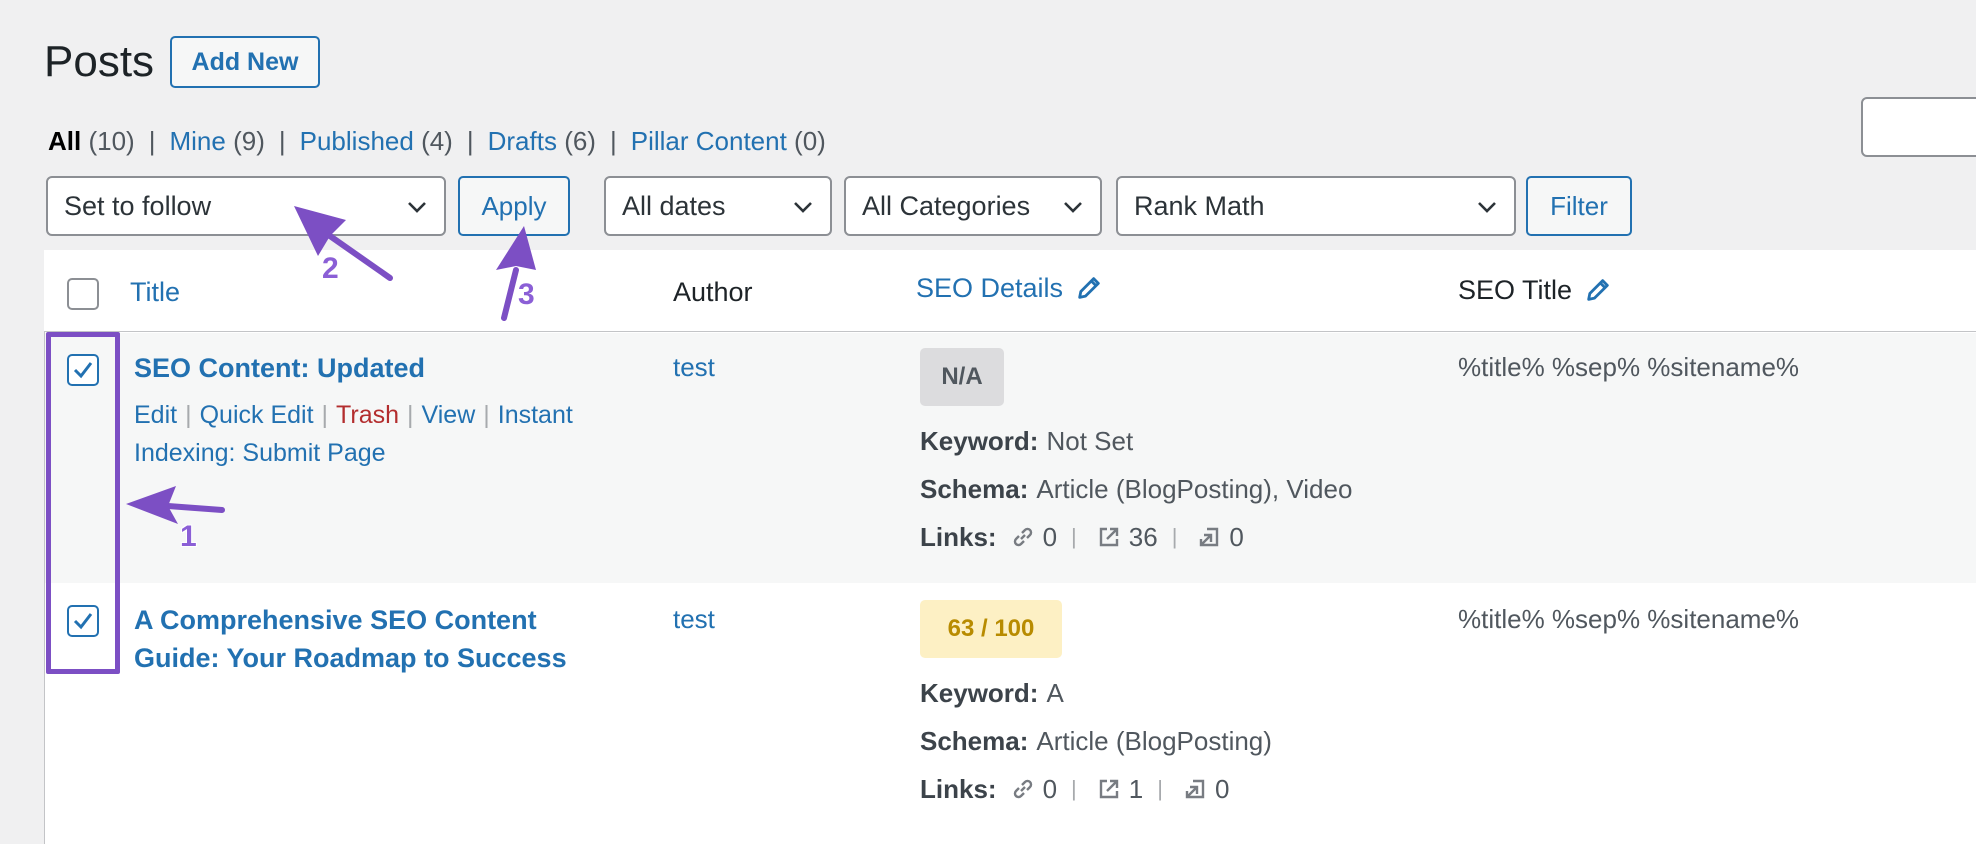 The height and width of the screenshot is (844, 1976). Describe the element at coordinates (175, 505) in the screenshot. I see `arrow-1-icon` at that location.